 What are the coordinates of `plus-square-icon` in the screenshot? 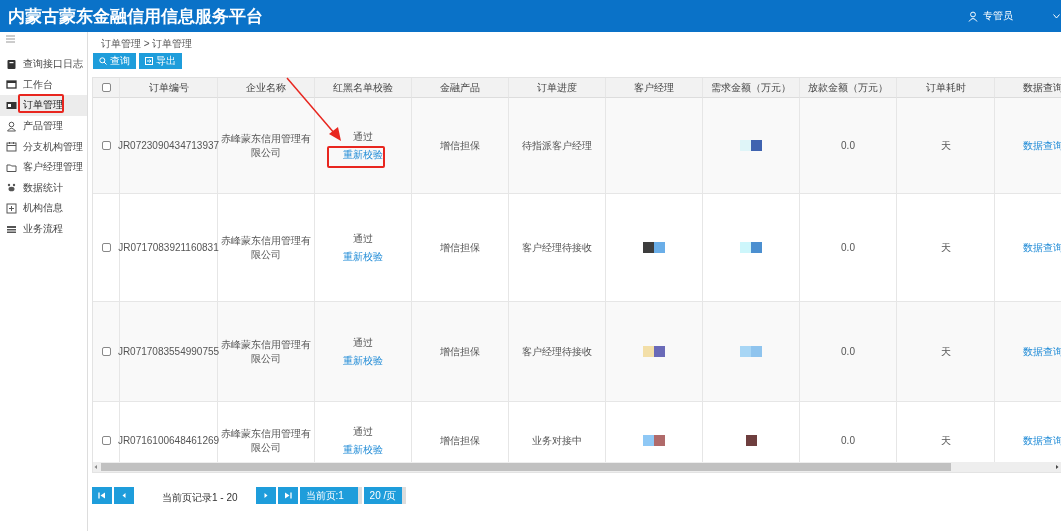 It's located at (11, 208).